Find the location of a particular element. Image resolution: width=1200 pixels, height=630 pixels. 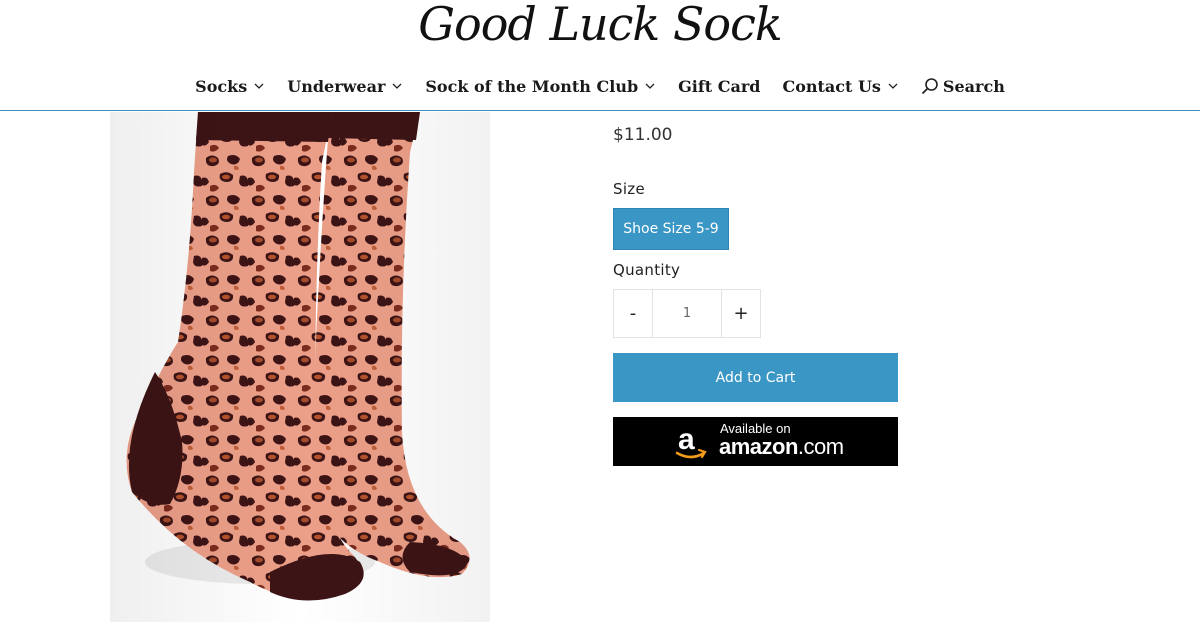

amazon-badge: a Available on amazon.com is located at coordinates (755, 441).